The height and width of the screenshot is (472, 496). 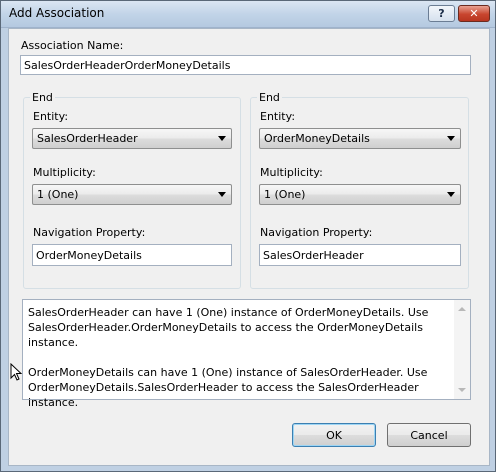 What do you see at coordinates (462, 309) in the screenshot?
I see `scroll-up-icon` at bounding box center [462, 309].